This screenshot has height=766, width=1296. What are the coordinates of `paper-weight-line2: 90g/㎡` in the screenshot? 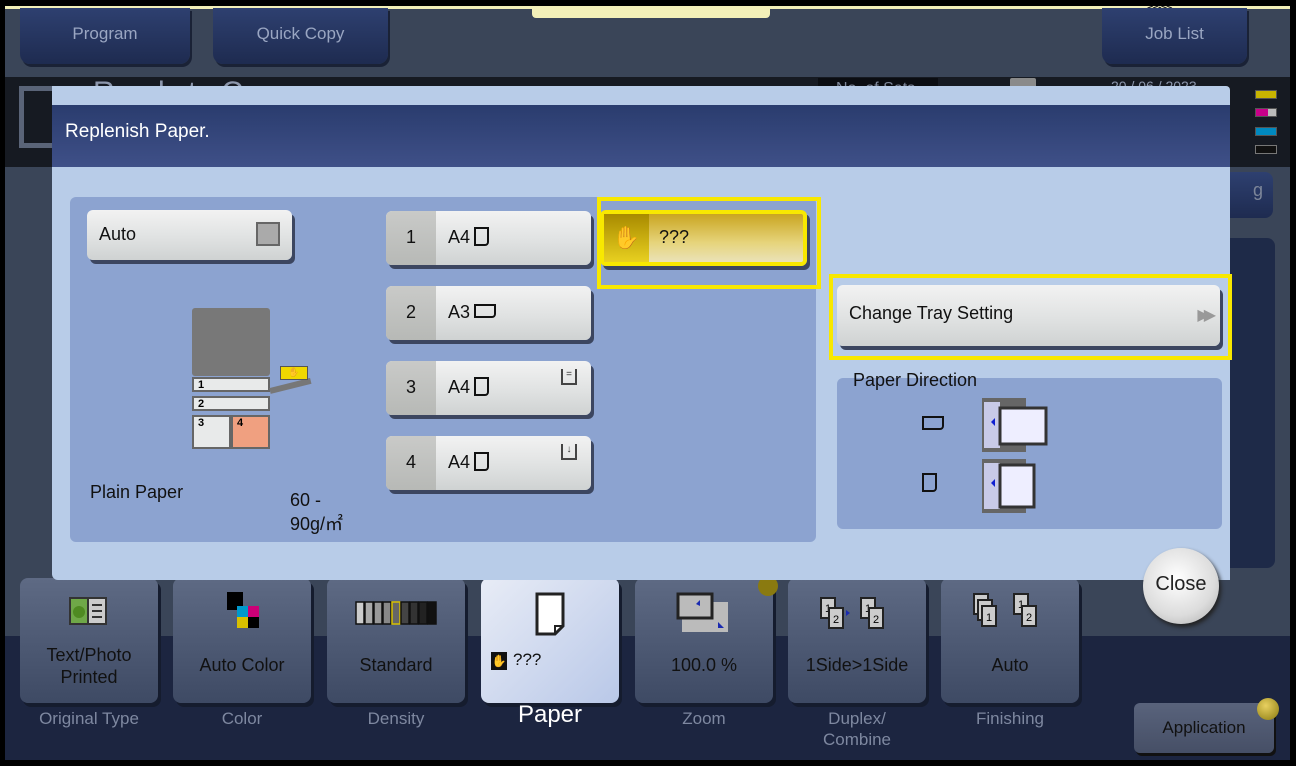 It's located at (317, 524).